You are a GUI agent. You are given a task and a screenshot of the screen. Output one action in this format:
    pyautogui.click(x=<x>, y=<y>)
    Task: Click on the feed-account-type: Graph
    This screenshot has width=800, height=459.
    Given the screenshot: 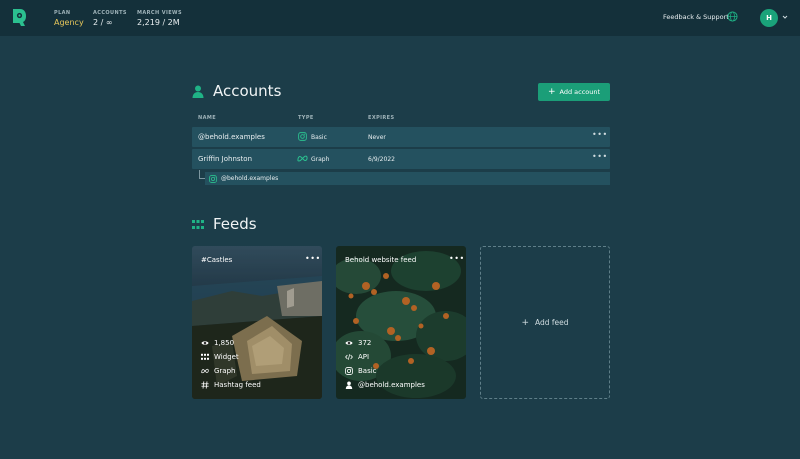 What is the action you would take?
    pyautogui.click(x=218, y=371)
    